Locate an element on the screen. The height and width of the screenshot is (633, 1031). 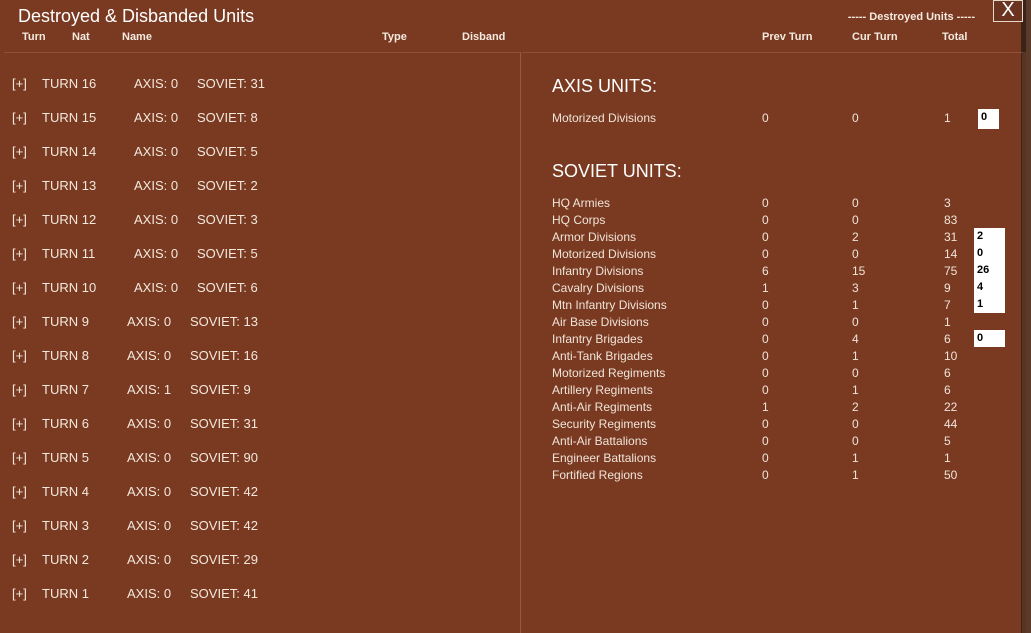
unit-row: Air Base Divisions 0 0 1 is located at coordinates (762, 323).